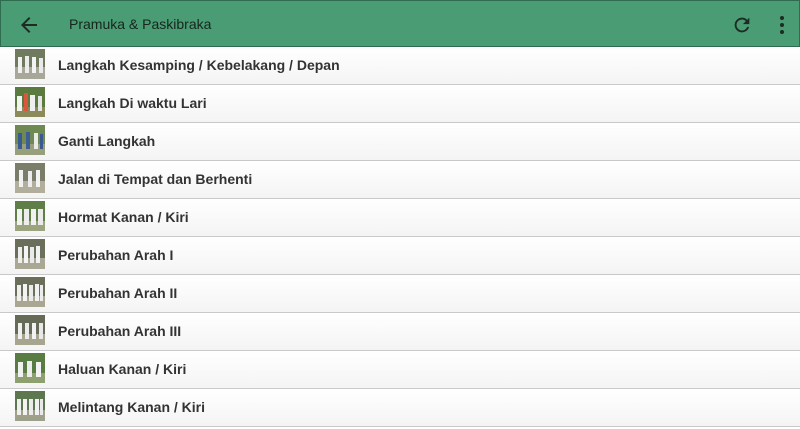 This screenshot has height=429, width=800. Describe the element at coordinates (29, 25) in the screenshot. I see `back-arrow-icon` at that location.